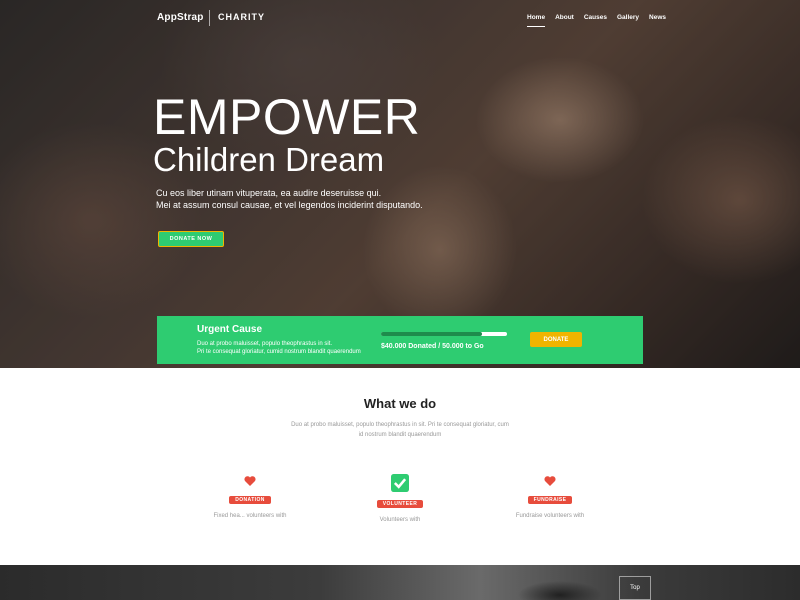 The height and width of the screenshot is (600, 800). I want to click on feature-fundraise: FUNDRAISE Fundraise volunteers with, so click(550, 497).